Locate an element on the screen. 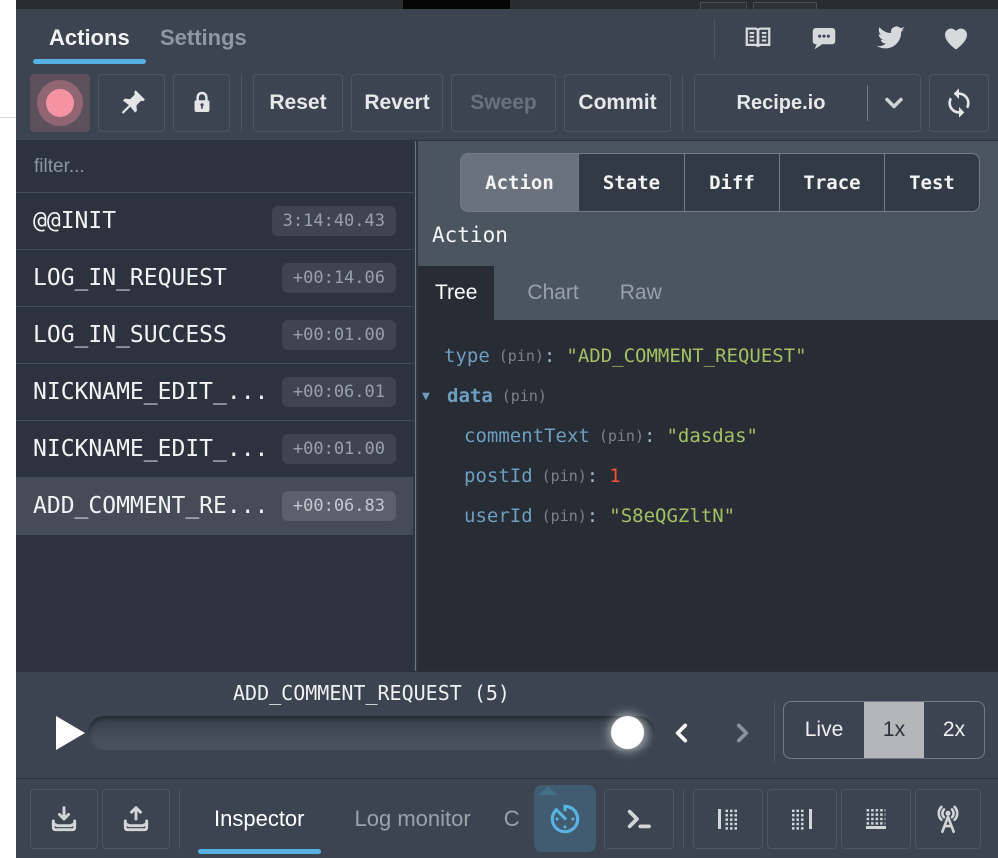  dock-bottom-icon is located at coordinates (875, 818).